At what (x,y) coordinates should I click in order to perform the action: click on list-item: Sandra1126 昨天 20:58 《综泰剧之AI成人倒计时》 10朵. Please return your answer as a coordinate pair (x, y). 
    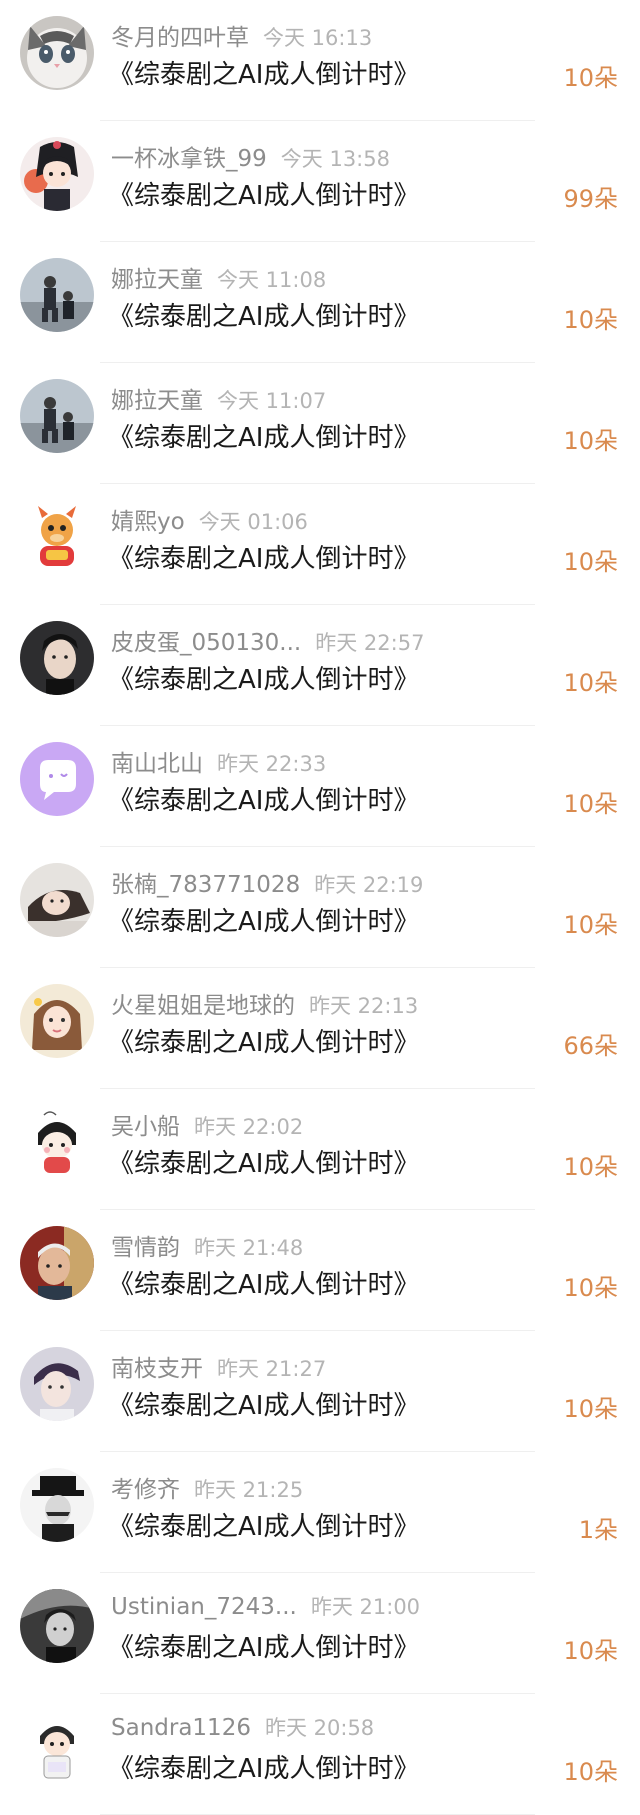
    Looking at the image, I should click on (320, 1754).